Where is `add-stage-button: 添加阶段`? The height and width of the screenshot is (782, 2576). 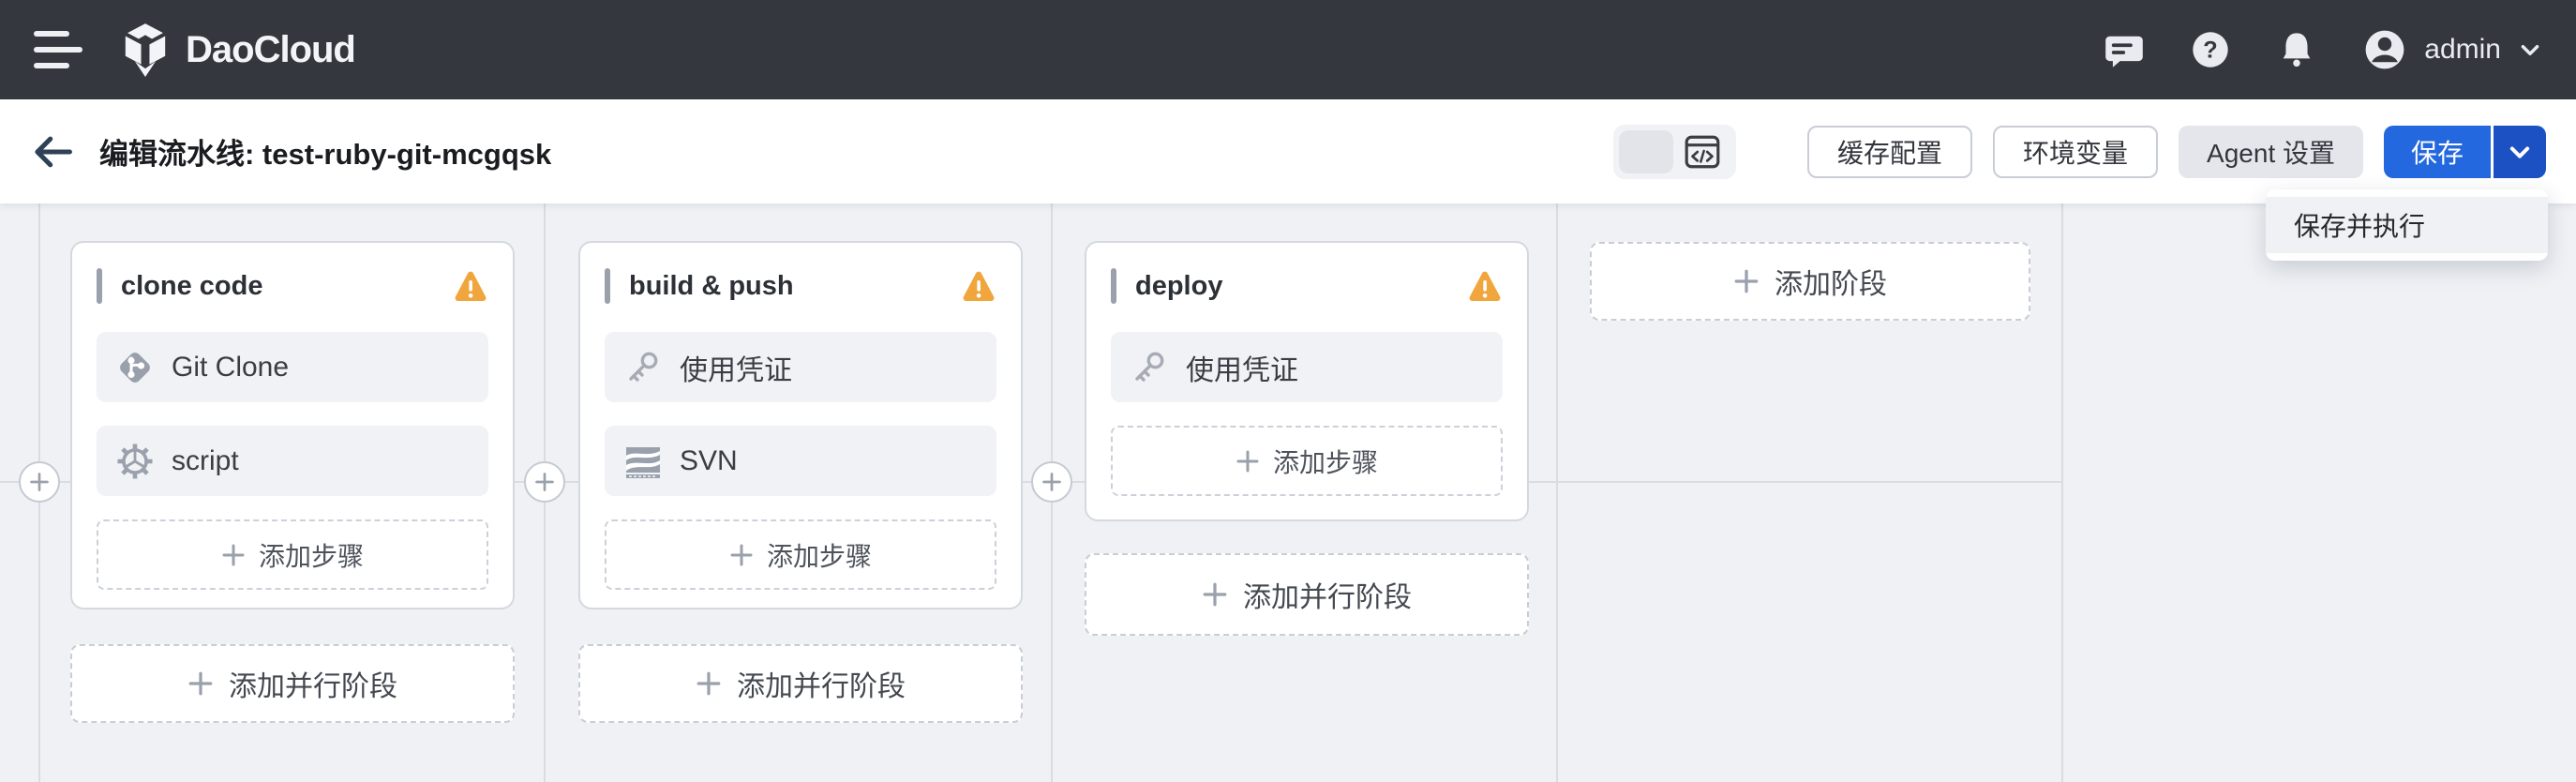
add-stage-button: 添加阶段 is located at coordinates (1810, 282).